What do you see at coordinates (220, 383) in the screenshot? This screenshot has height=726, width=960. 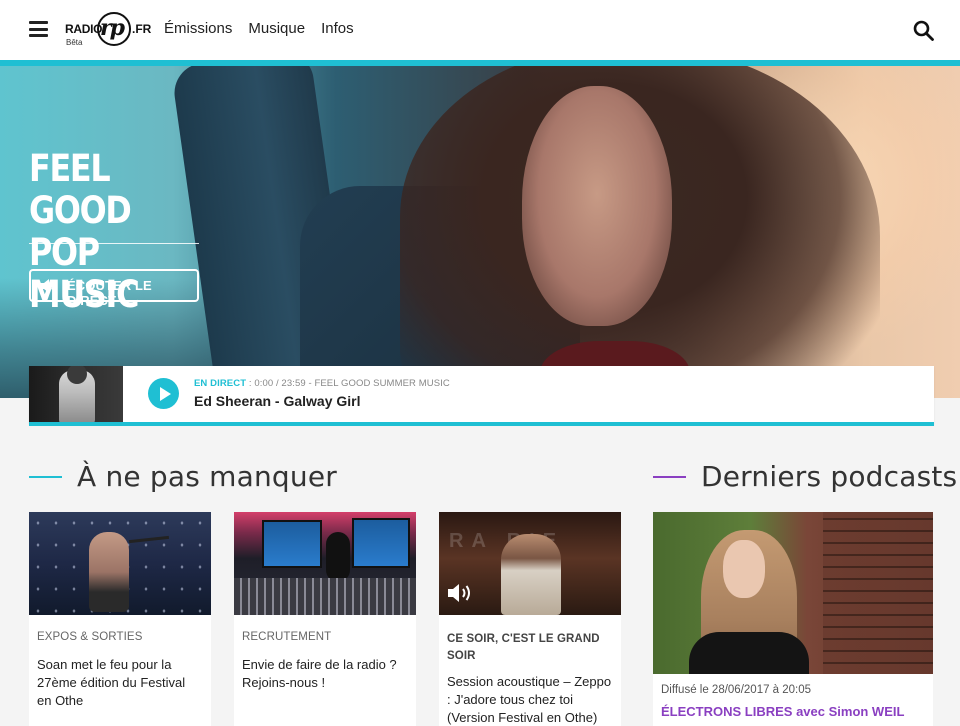 I see `live-label: EN DIRECT` at bounding box center [220, 383].